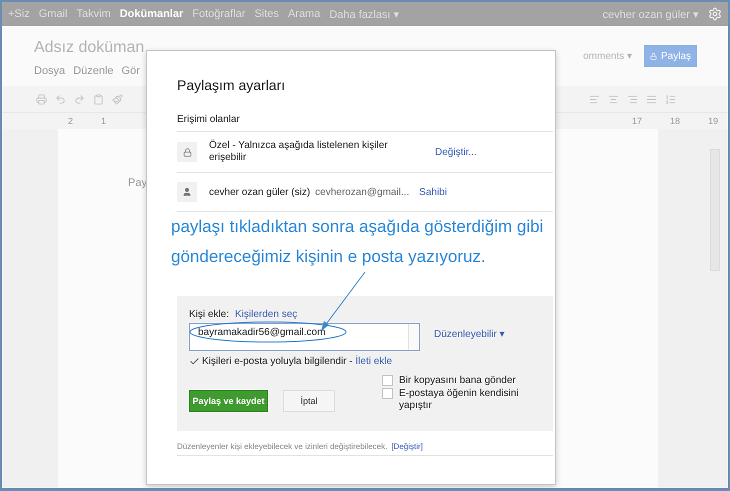 This screenshot has width=730, height=491. What do you see at coordinates (98, 99) in the screenshot?
I see `clipboard-icon` at bounding box center [98, 99].